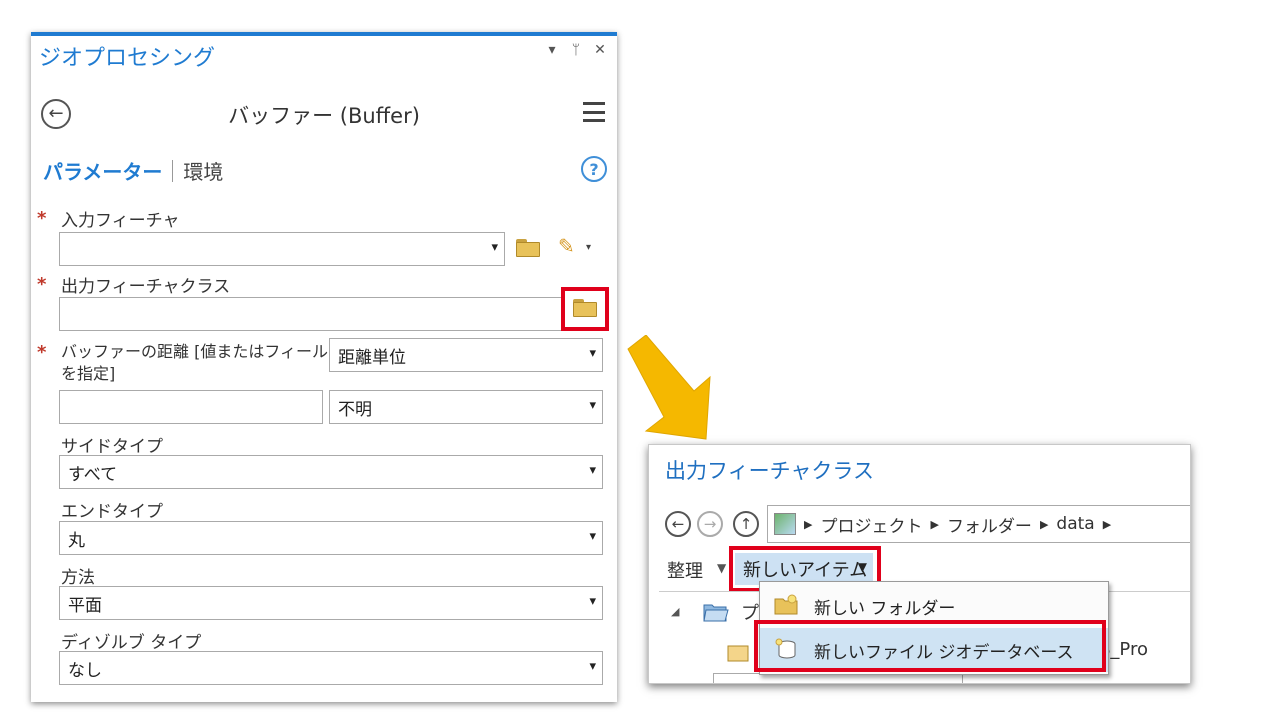 The width and height of the screenshot is (1280, 720). Describe the element at coordinates (669, 387) in the screenshot. I see `arrow-icon` at that location.